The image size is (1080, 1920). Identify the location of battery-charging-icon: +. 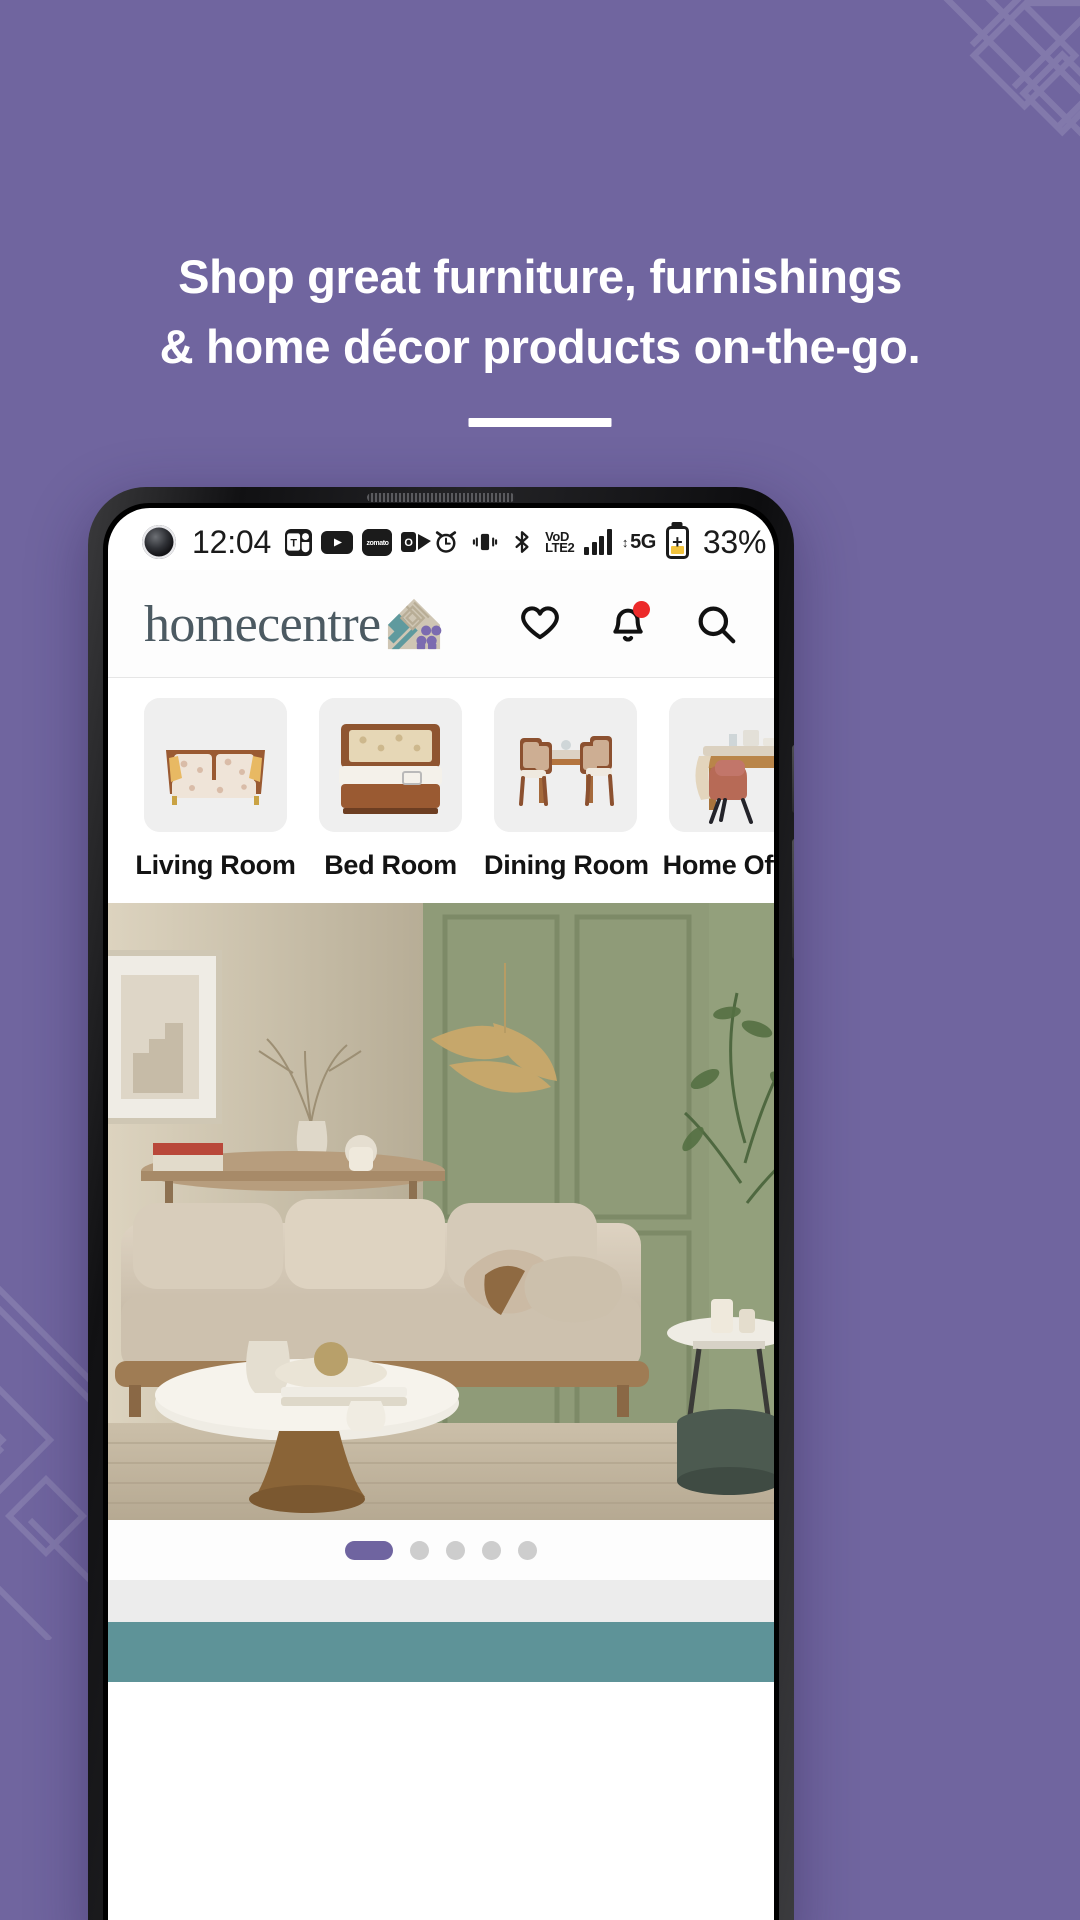
(677, 542).